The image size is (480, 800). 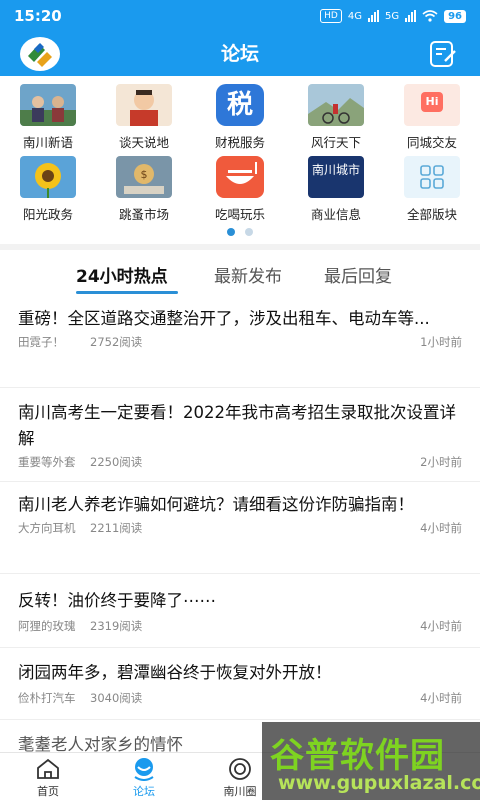 What do you see at coordinates (248, 274) in the screenshot?
I see `tab-latest: 最新发布` at bounding box center [248, 274].